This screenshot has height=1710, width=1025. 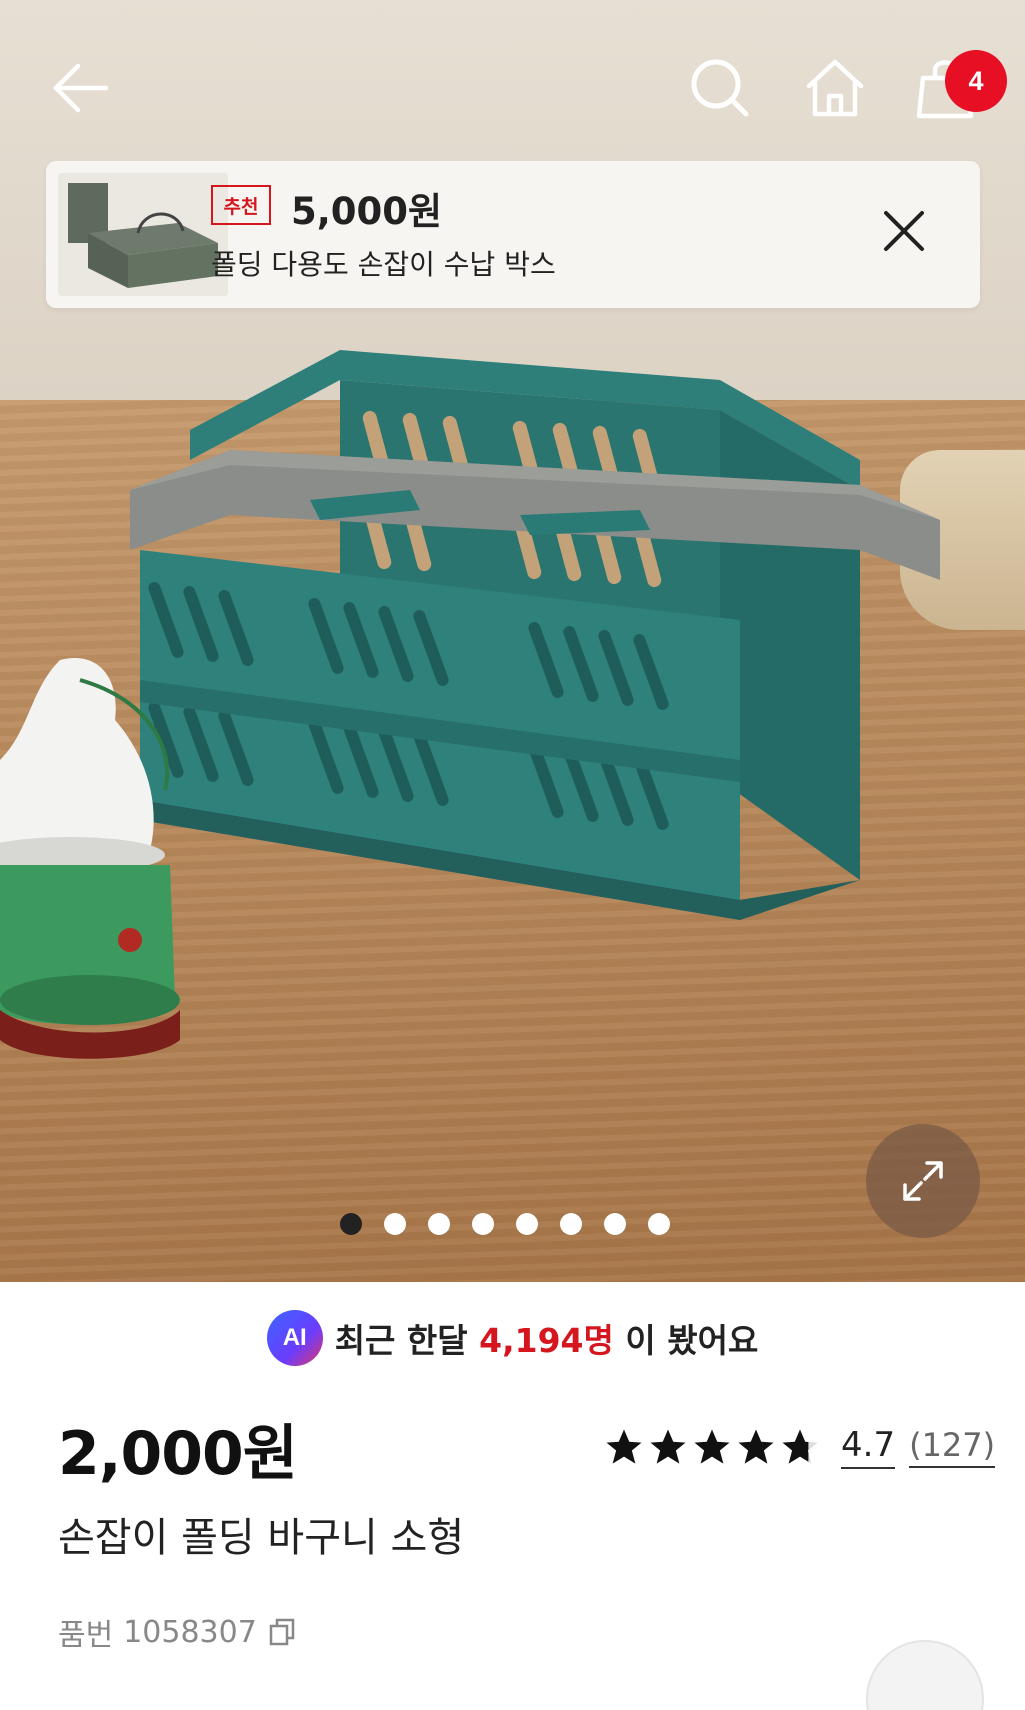 I want to click on rating-stars, so click(x=712, y=1447).